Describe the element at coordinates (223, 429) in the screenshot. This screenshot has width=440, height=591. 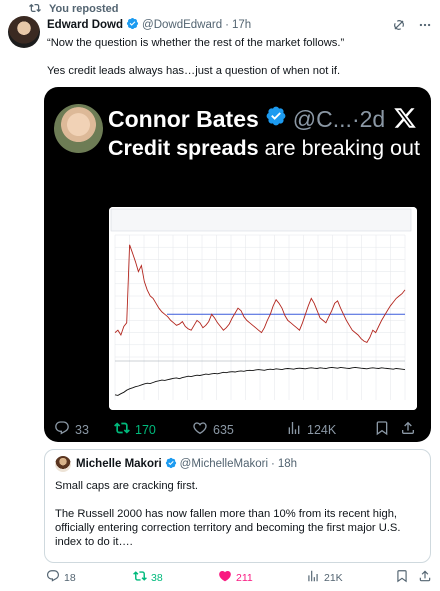
I see `embedded-like-count: 635` at that location.